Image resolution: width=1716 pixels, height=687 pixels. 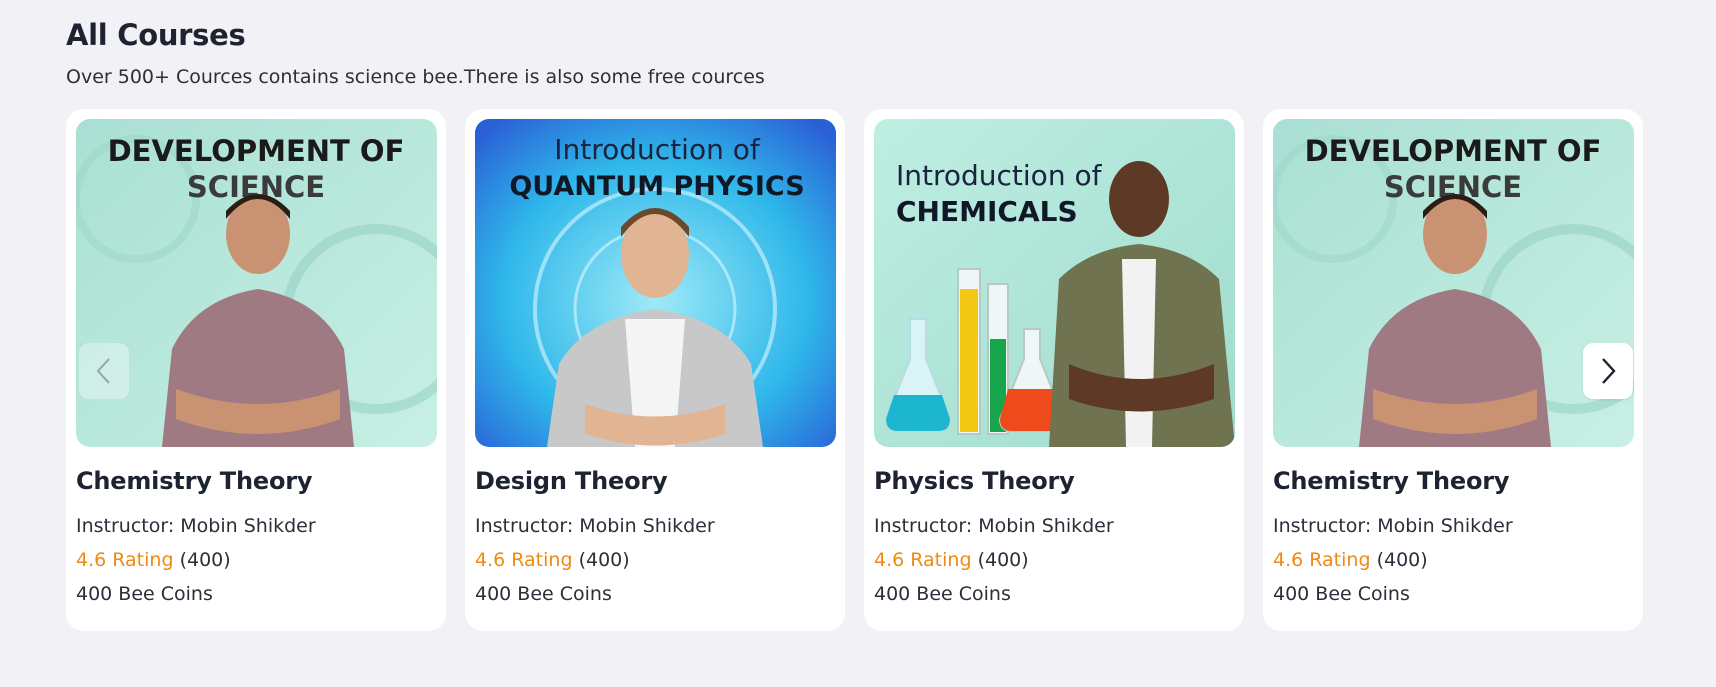 I want to click on course-title: Design Theory, so click(x=655, y=481).